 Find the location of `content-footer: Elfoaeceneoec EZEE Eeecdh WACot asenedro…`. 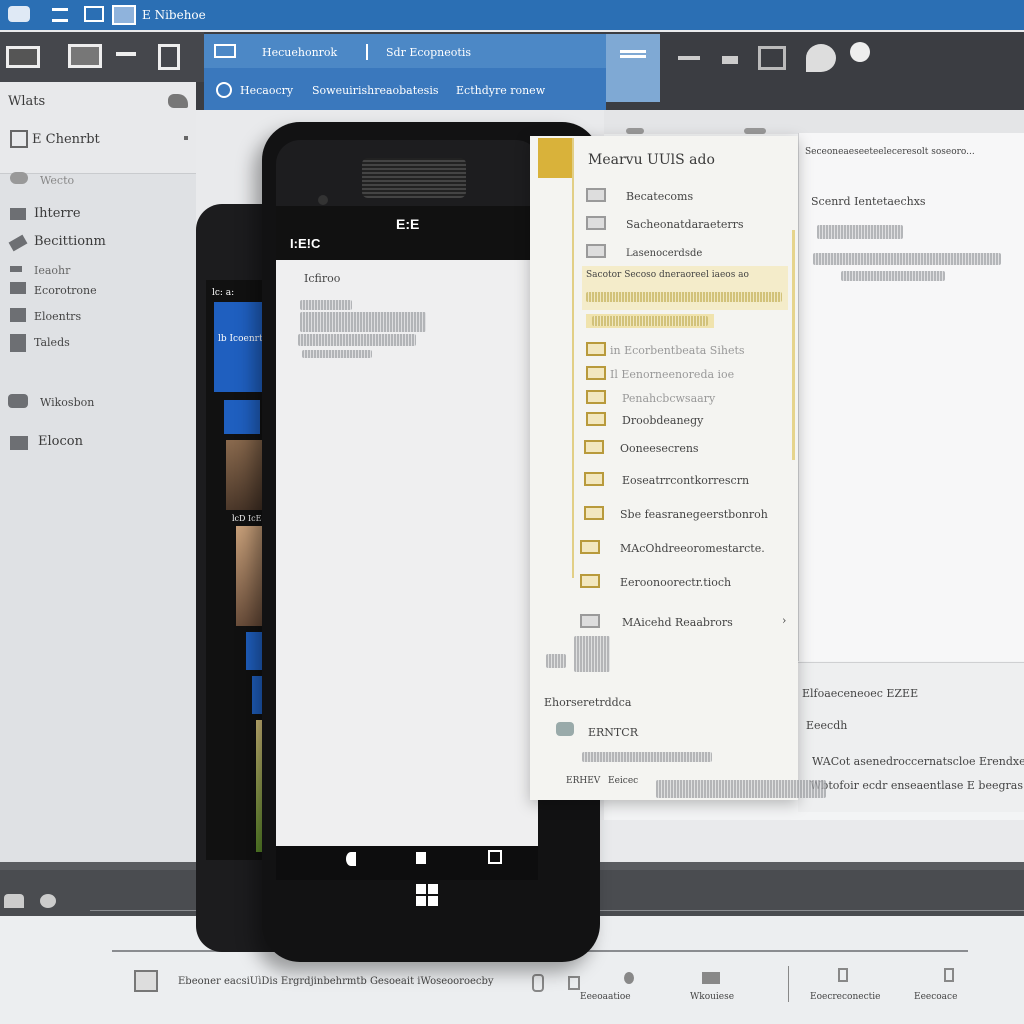

content-footer: Elfoaeceneoec EZEE Eeecdh WACot asenedro… is located at coordinates (911, 737).